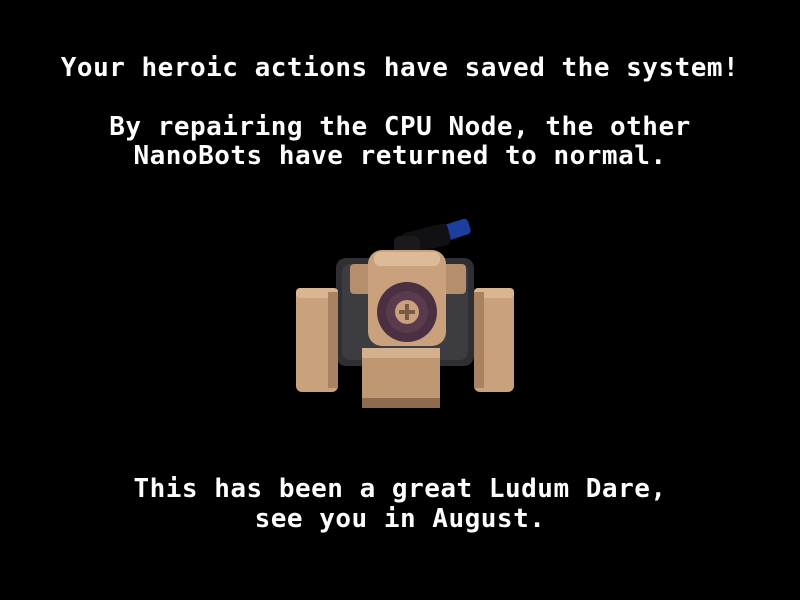 This screenshot has height=600, width=800. What do you see at coordinates (400, 127) in the screenshot?
I see `story-text-line-1: By repairing the CPU Node, the other` at bounding box center [400, 127].